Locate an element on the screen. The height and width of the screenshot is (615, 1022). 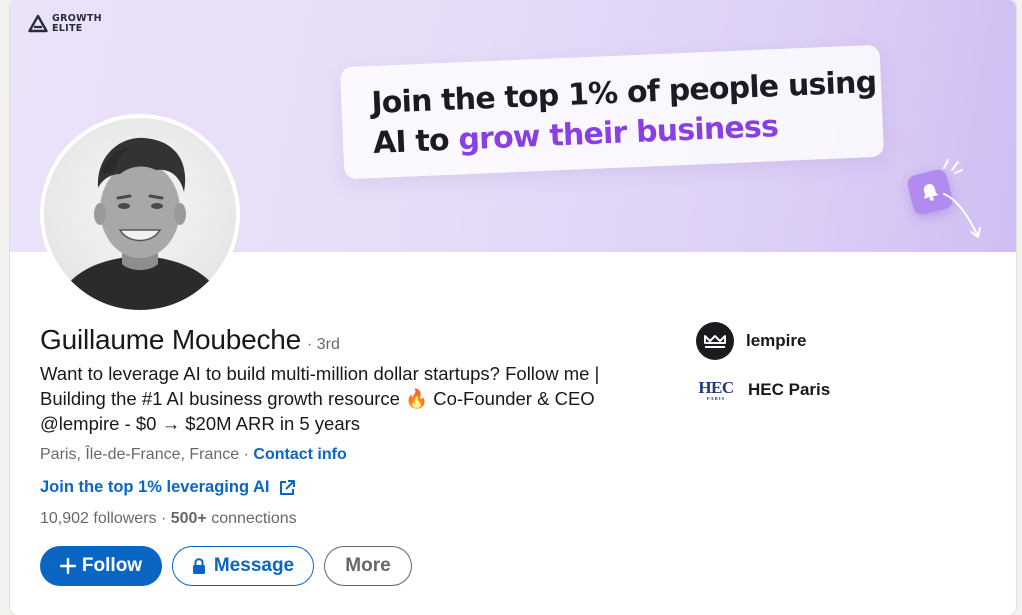
org-hec-paris: HEC PARIS HEC Paris is located at coordinates (763, 390).